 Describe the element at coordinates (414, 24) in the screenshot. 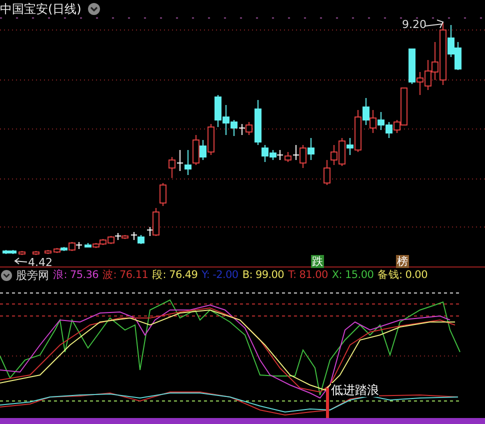

I see `price-label: 9.20` at that location.